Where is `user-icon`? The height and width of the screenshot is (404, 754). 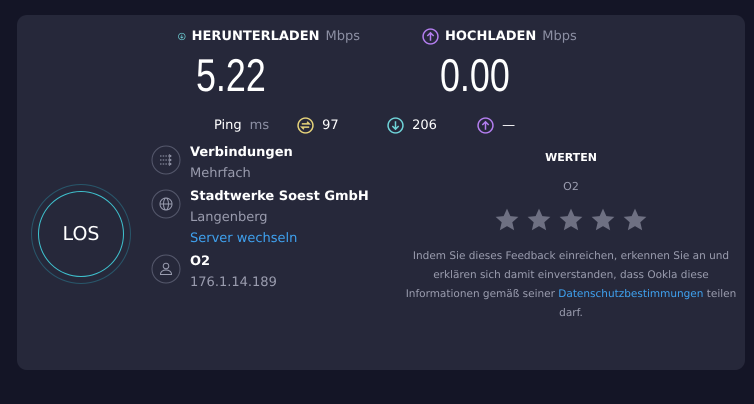
user-icon is located at coordinates (166, 269).